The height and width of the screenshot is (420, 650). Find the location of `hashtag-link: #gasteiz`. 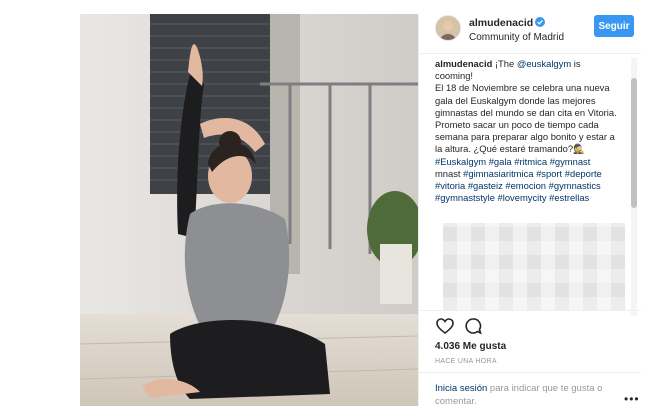

hashtag-link: #gasteiz is located at coordinates (485, 185).